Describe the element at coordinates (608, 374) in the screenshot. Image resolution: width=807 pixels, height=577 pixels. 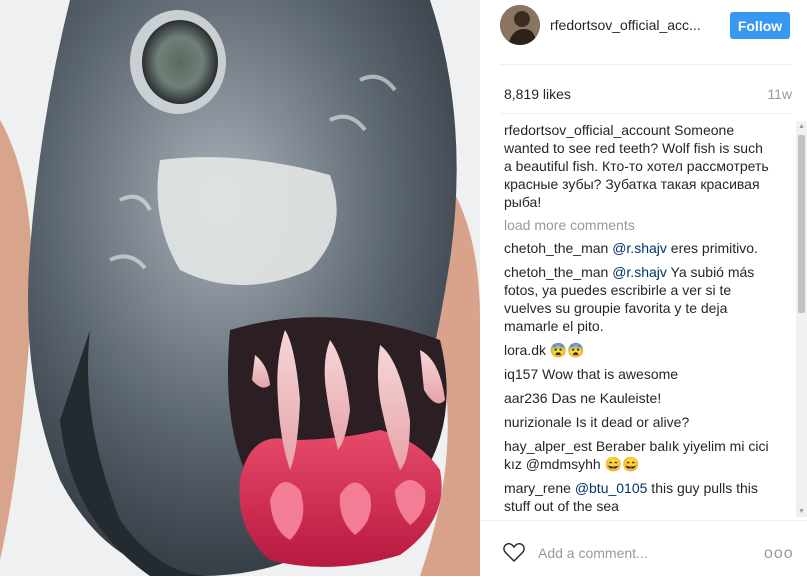
I see `comment-text: Wow that is awesome` at that location.